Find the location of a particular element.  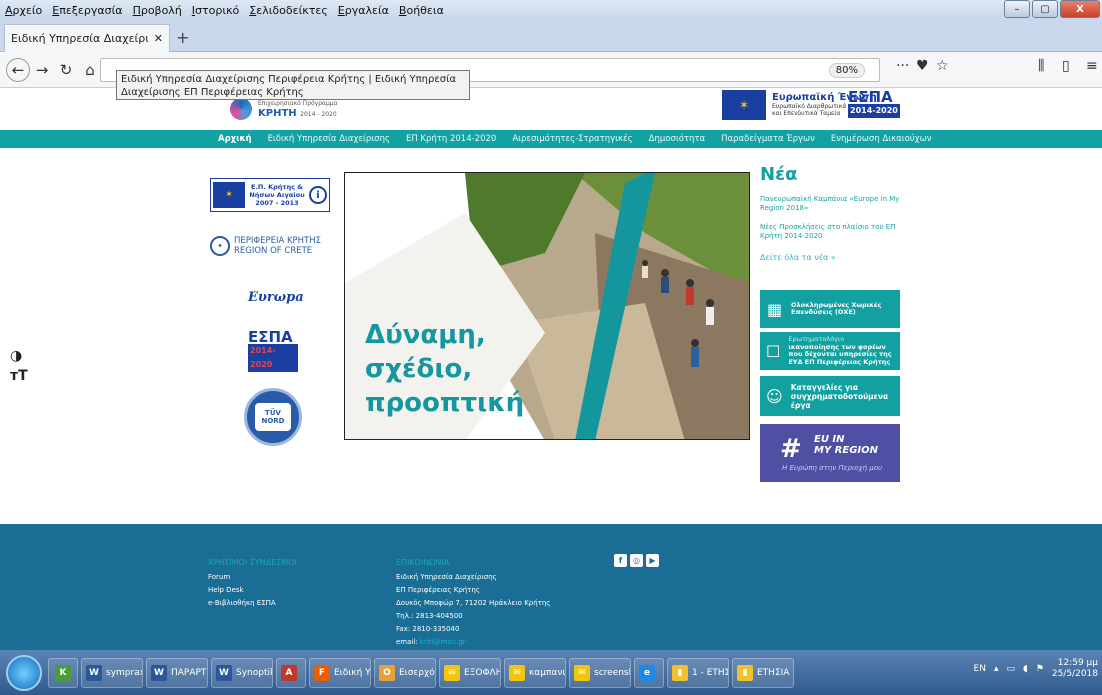

menu-file: Αρχείο is located at coordinates (23, 10).